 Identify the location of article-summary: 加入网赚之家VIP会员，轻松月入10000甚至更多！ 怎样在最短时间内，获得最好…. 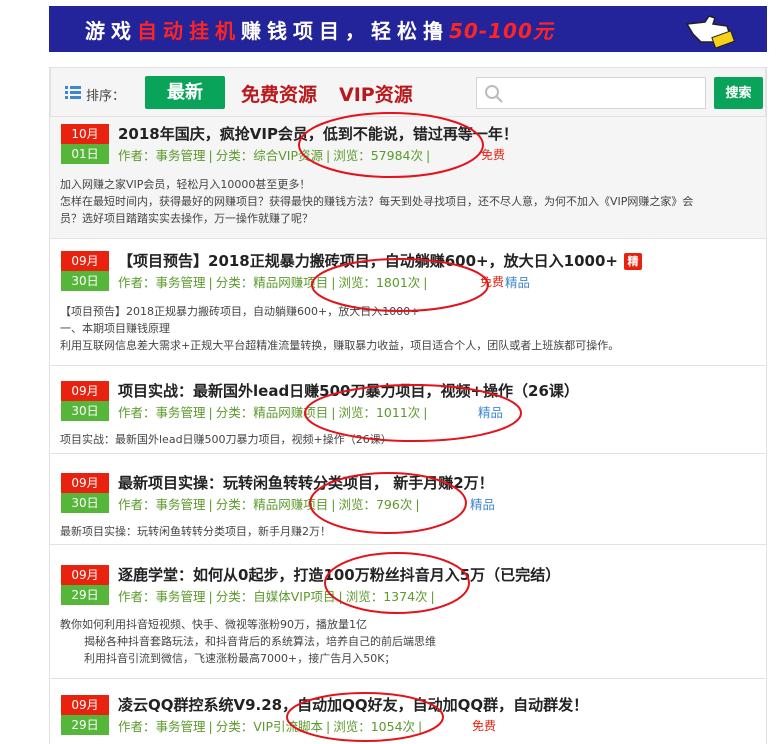
(377, 201).